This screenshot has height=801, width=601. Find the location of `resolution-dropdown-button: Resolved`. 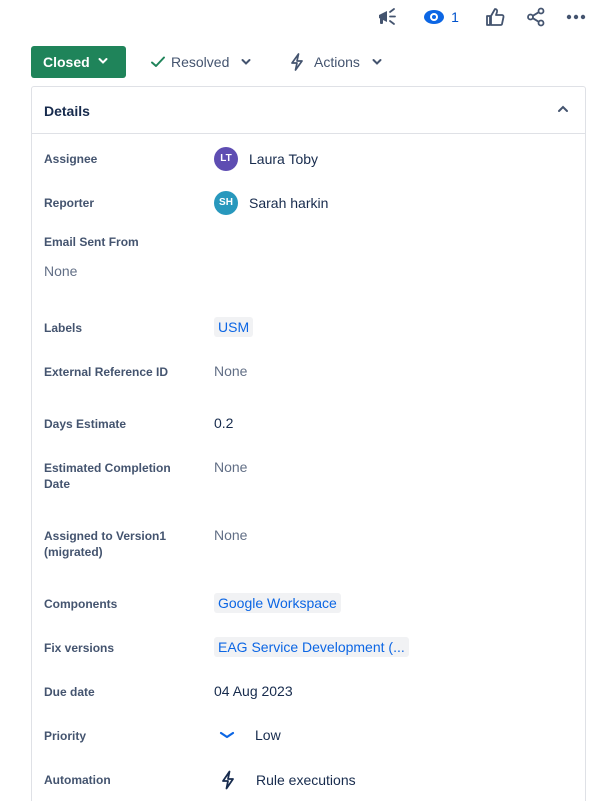

resolution-dropdown-button: Resolved is located at coordinates (200, 62).